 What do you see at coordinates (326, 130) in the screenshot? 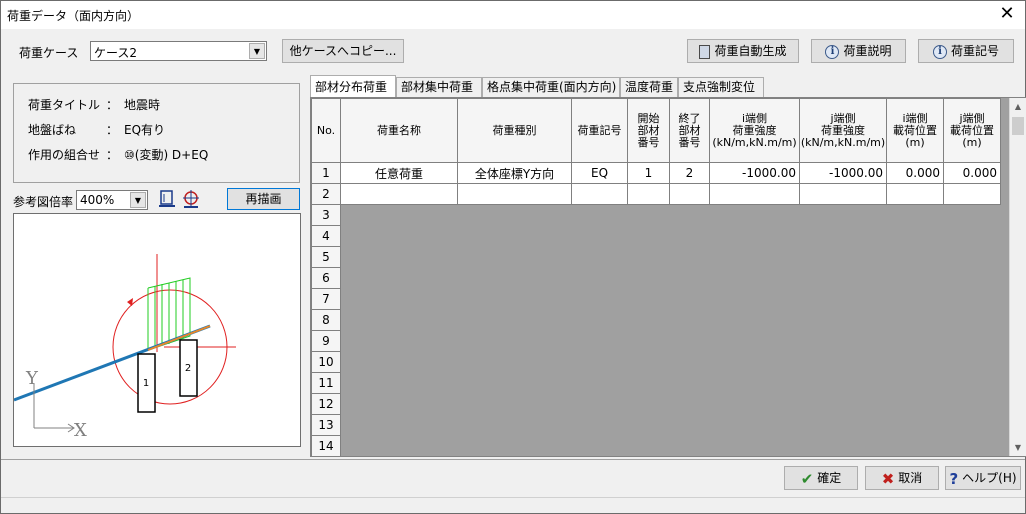
I see `col-header-no: No.` at bounding box center [326, 130].